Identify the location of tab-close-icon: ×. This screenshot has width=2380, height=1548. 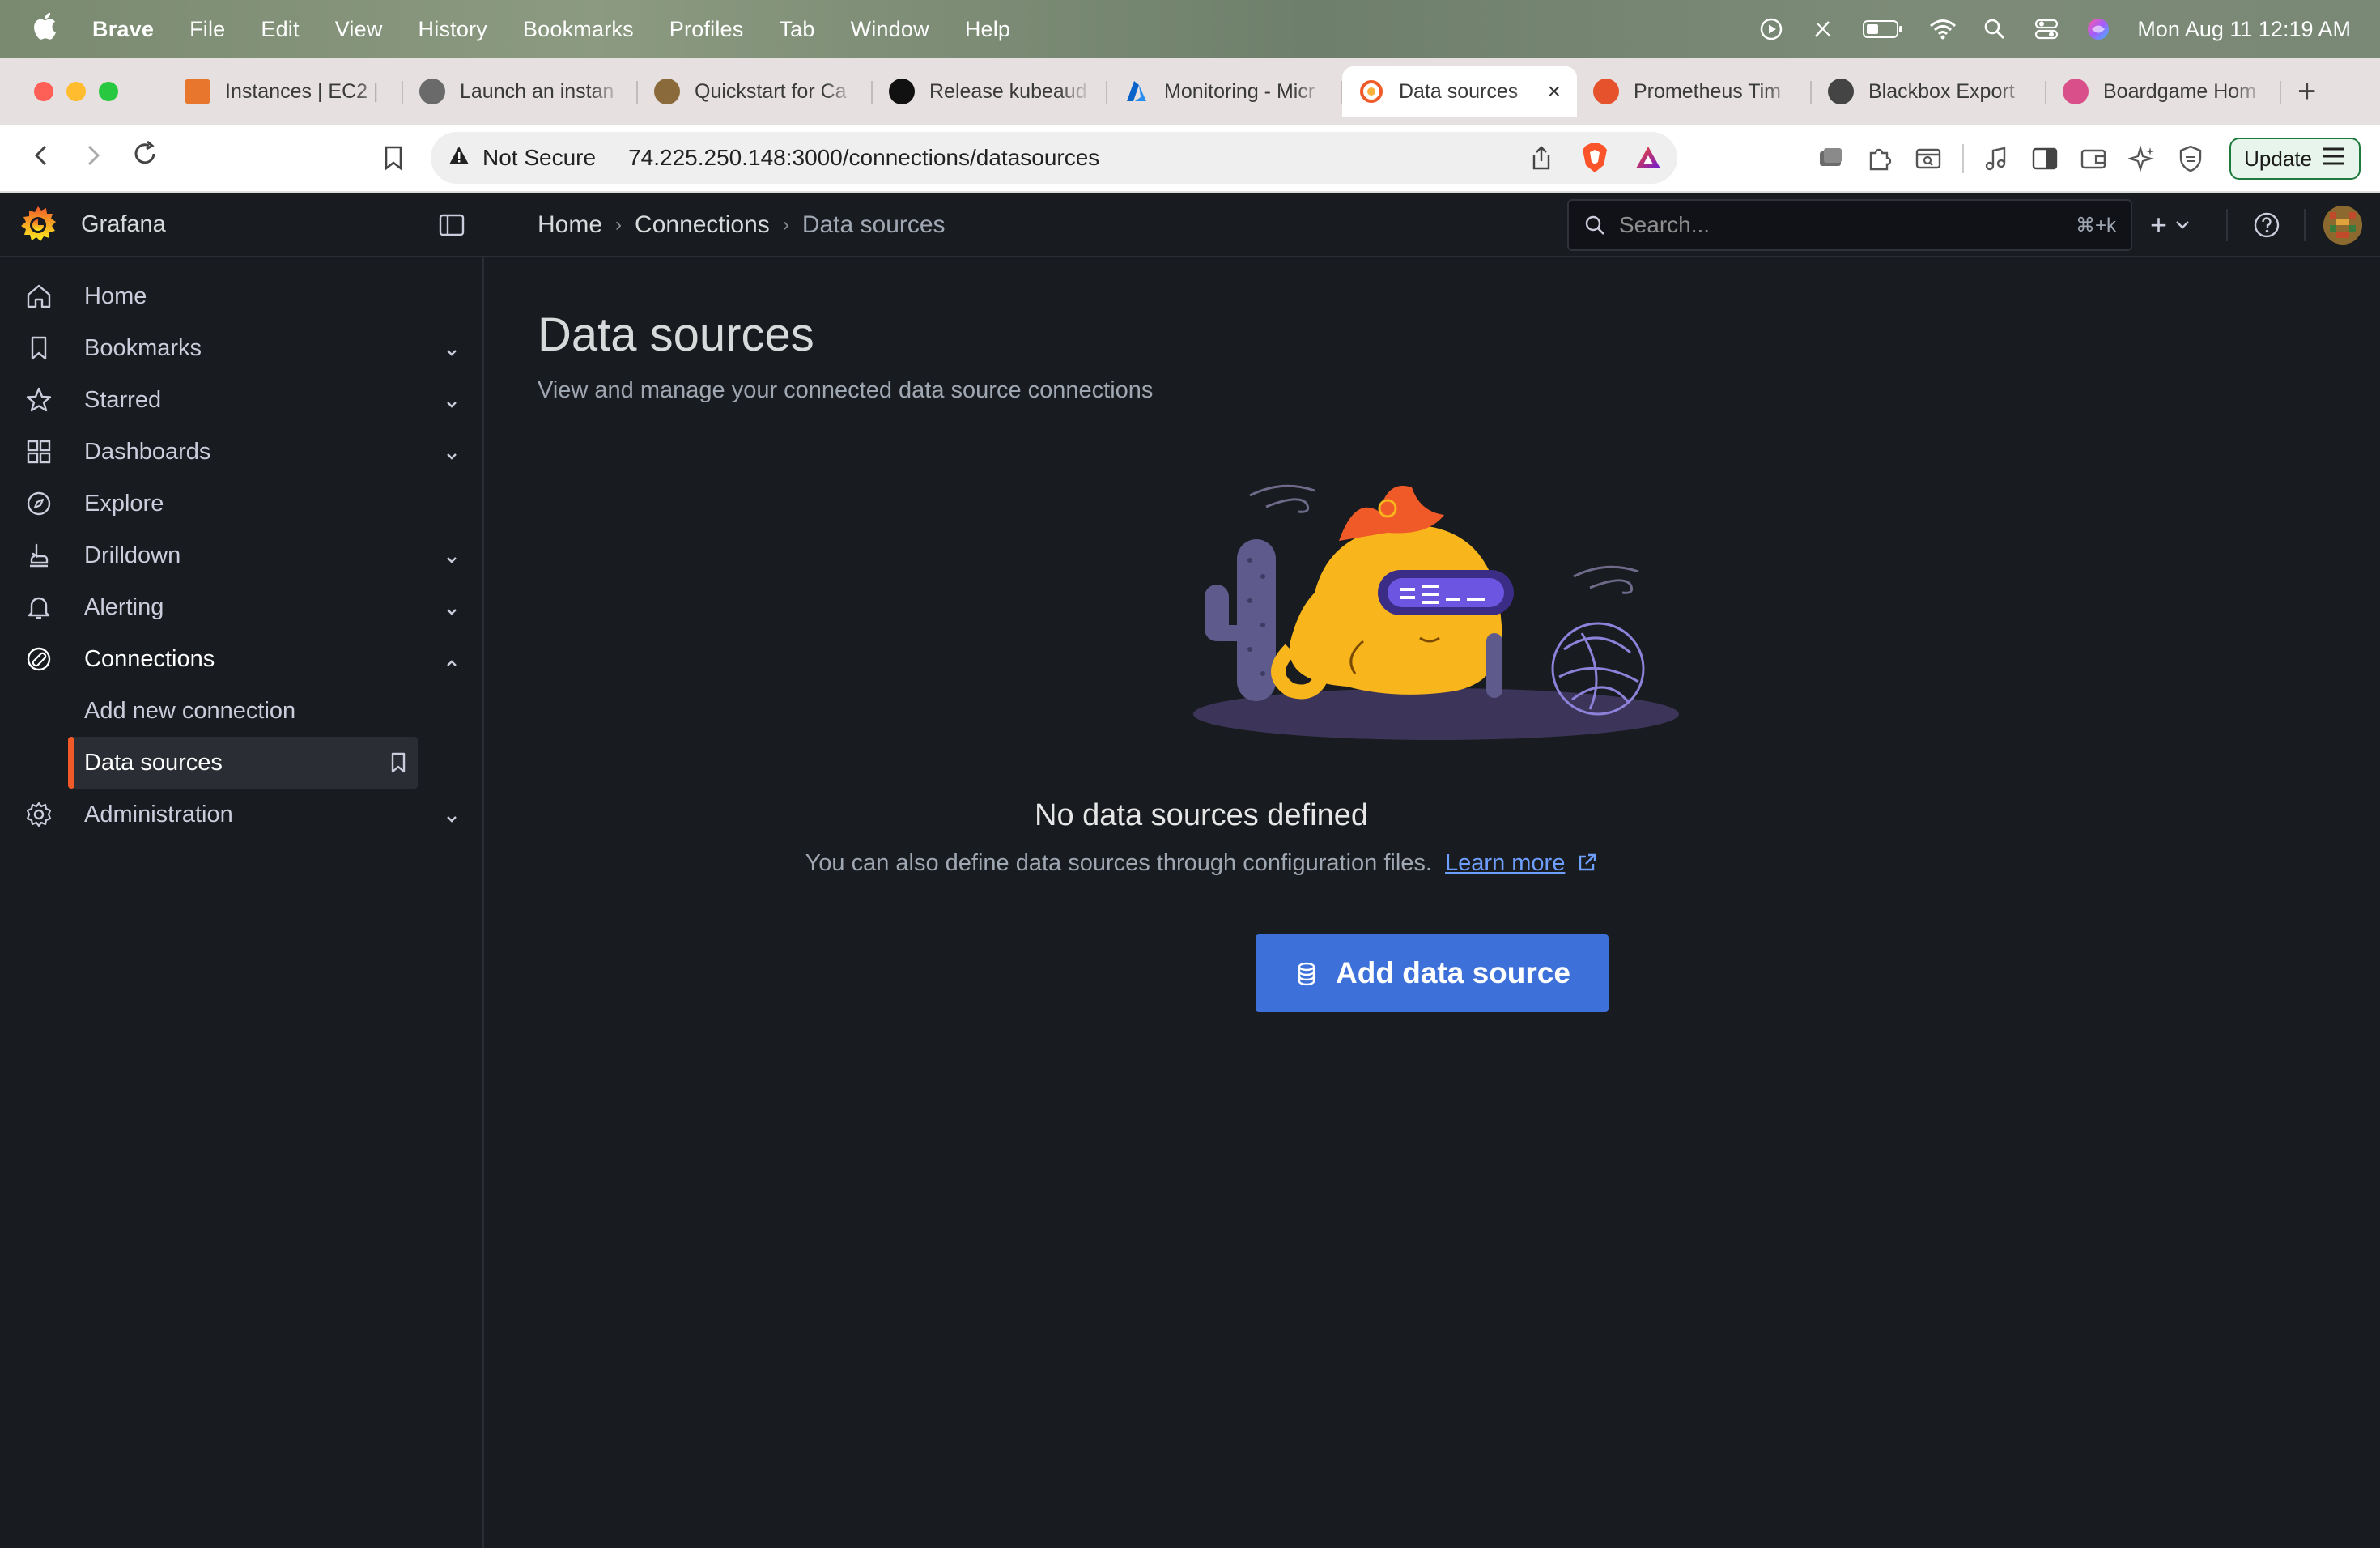
(1554, 92).